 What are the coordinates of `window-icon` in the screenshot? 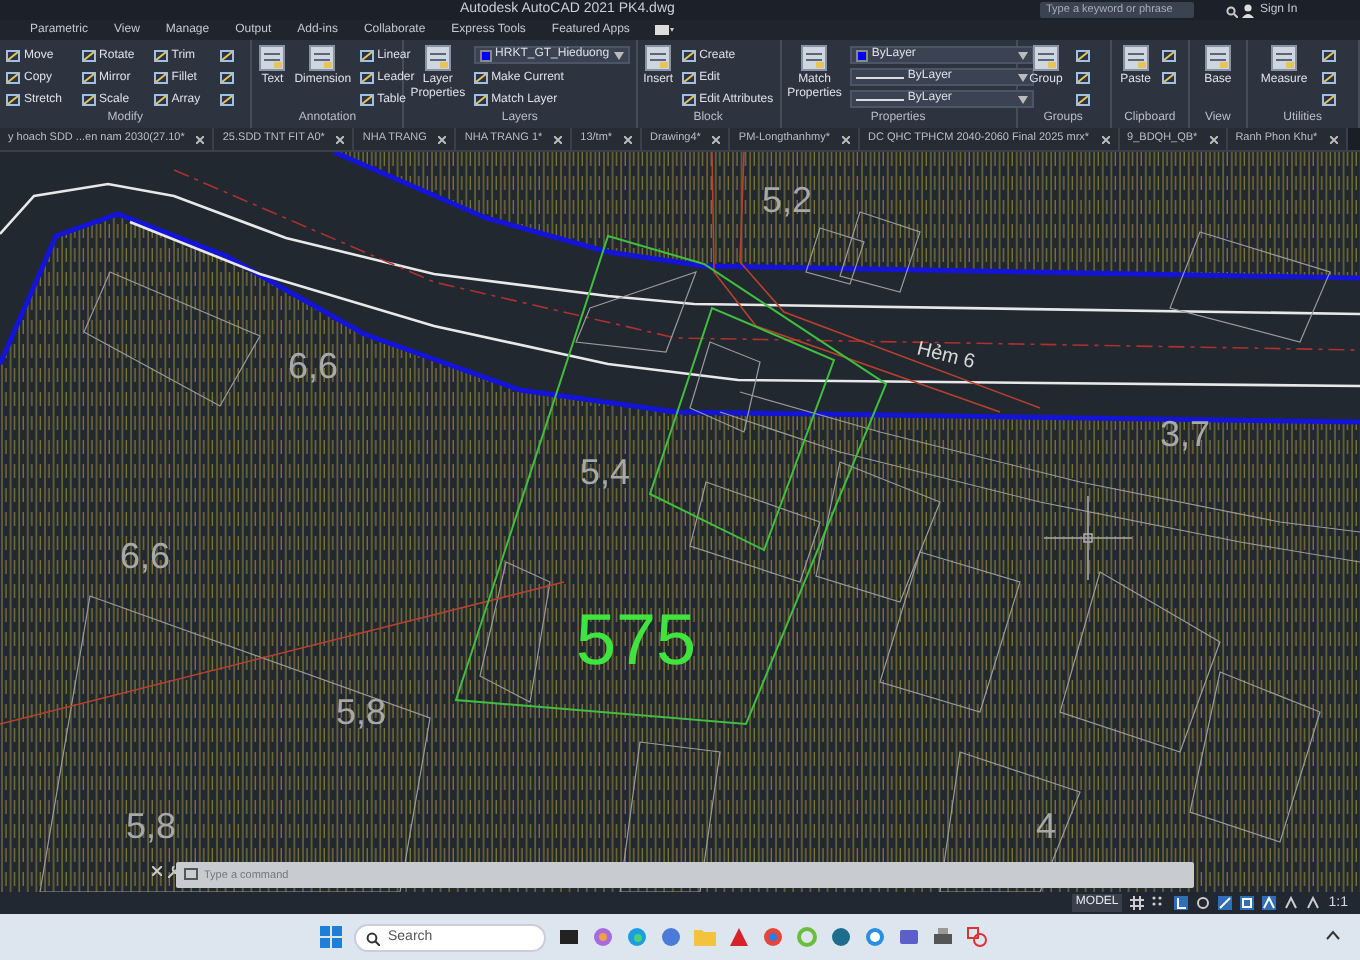 It's located at (663, 30).